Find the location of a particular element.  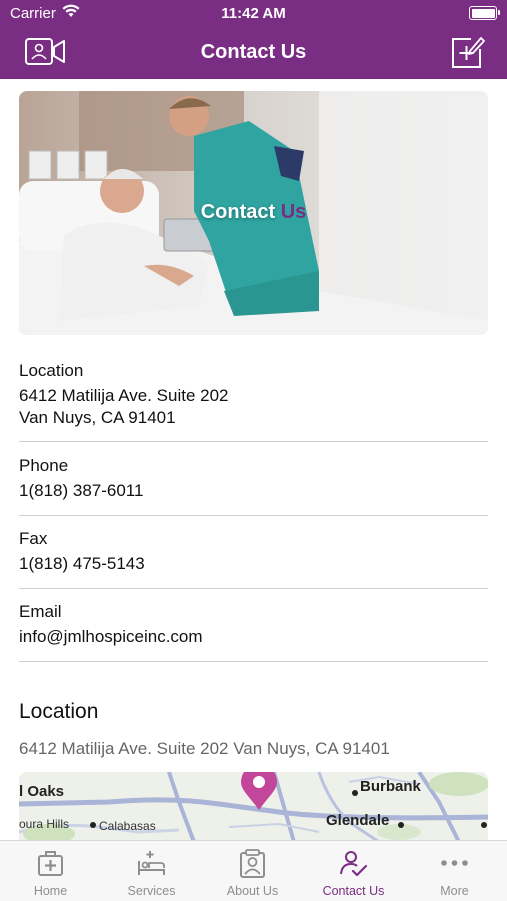

tab-bar: Home Services About Us Contact Us More is located at coordinates (253, 870).